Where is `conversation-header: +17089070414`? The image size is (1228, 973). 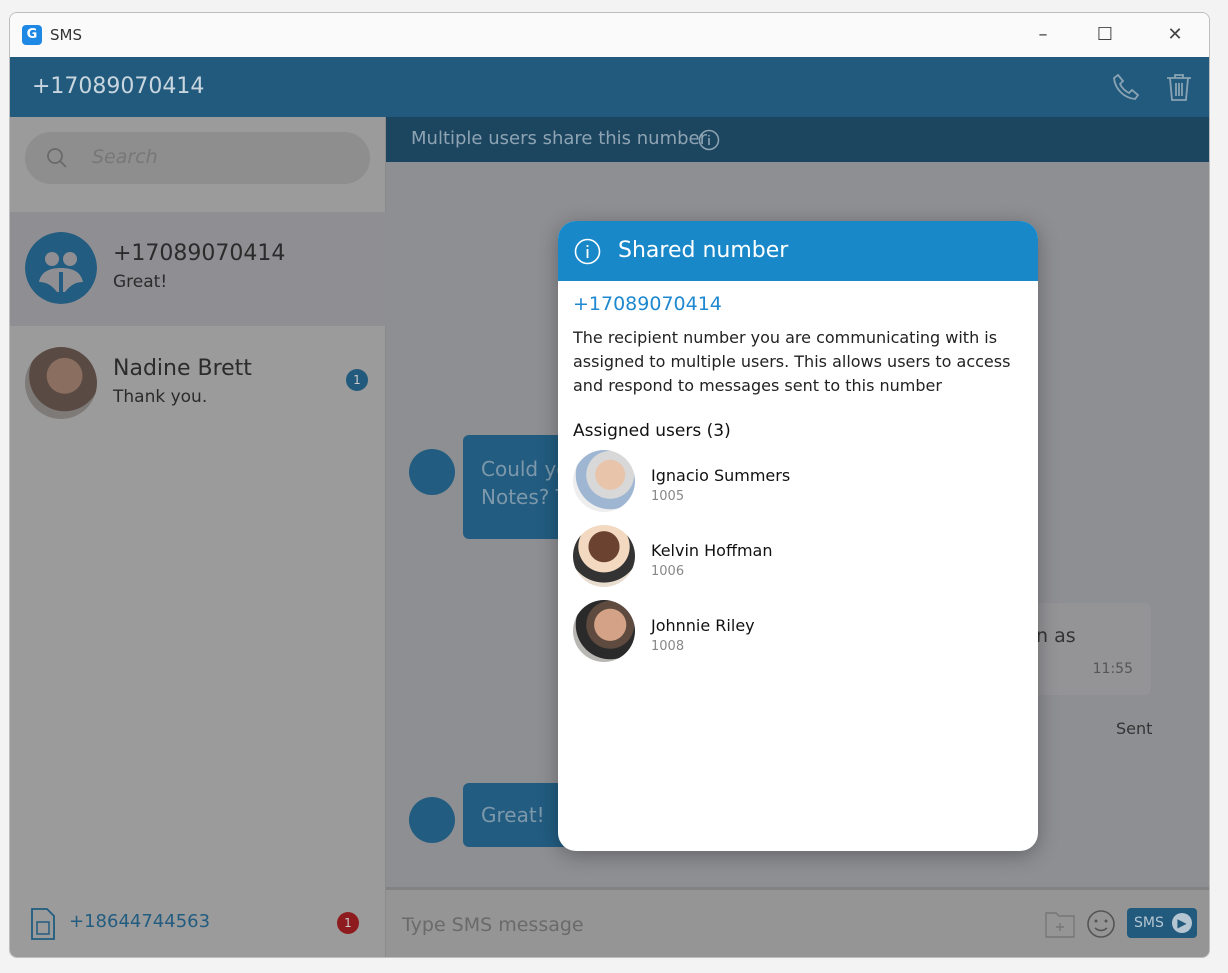 conversation-header: +17089070414 is located at coordinates (609, 87).